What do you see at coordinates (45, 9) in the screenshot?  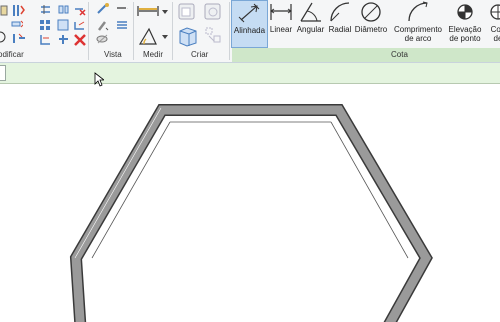 I see `offset-icon` at bounding box center [45, 9].